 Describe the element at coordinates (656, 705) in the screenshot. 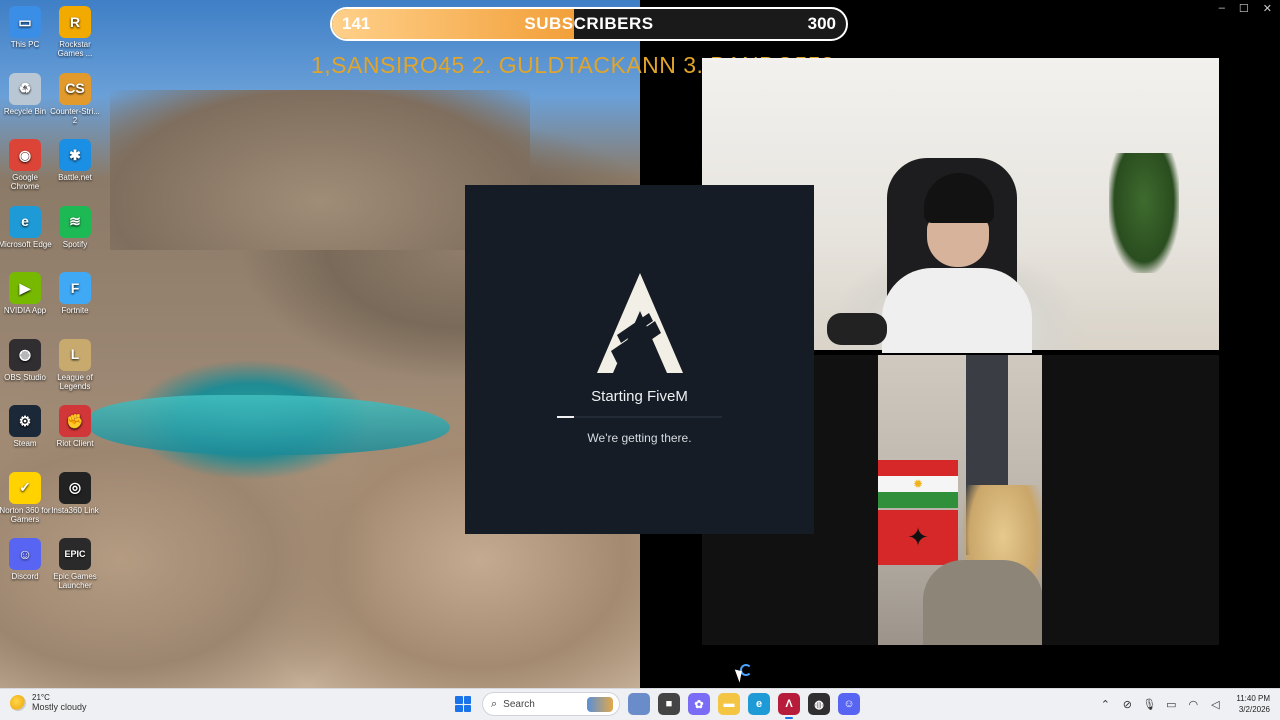

I see `taskbar-center: ⌕ Search ■ ✿ ▬ e Λ ◍ ☺` at that location.